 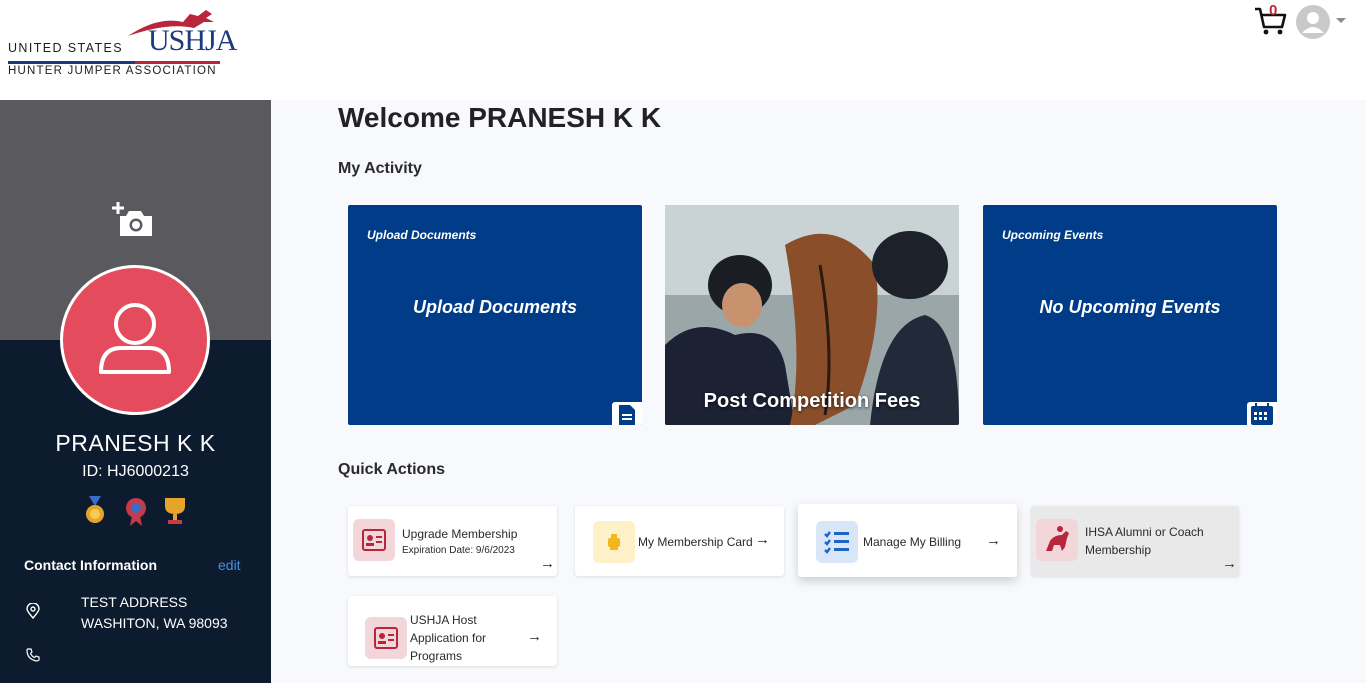 I want to click on post-competition-fees-card: Post Competition Fees, so click(x=812, y=315).